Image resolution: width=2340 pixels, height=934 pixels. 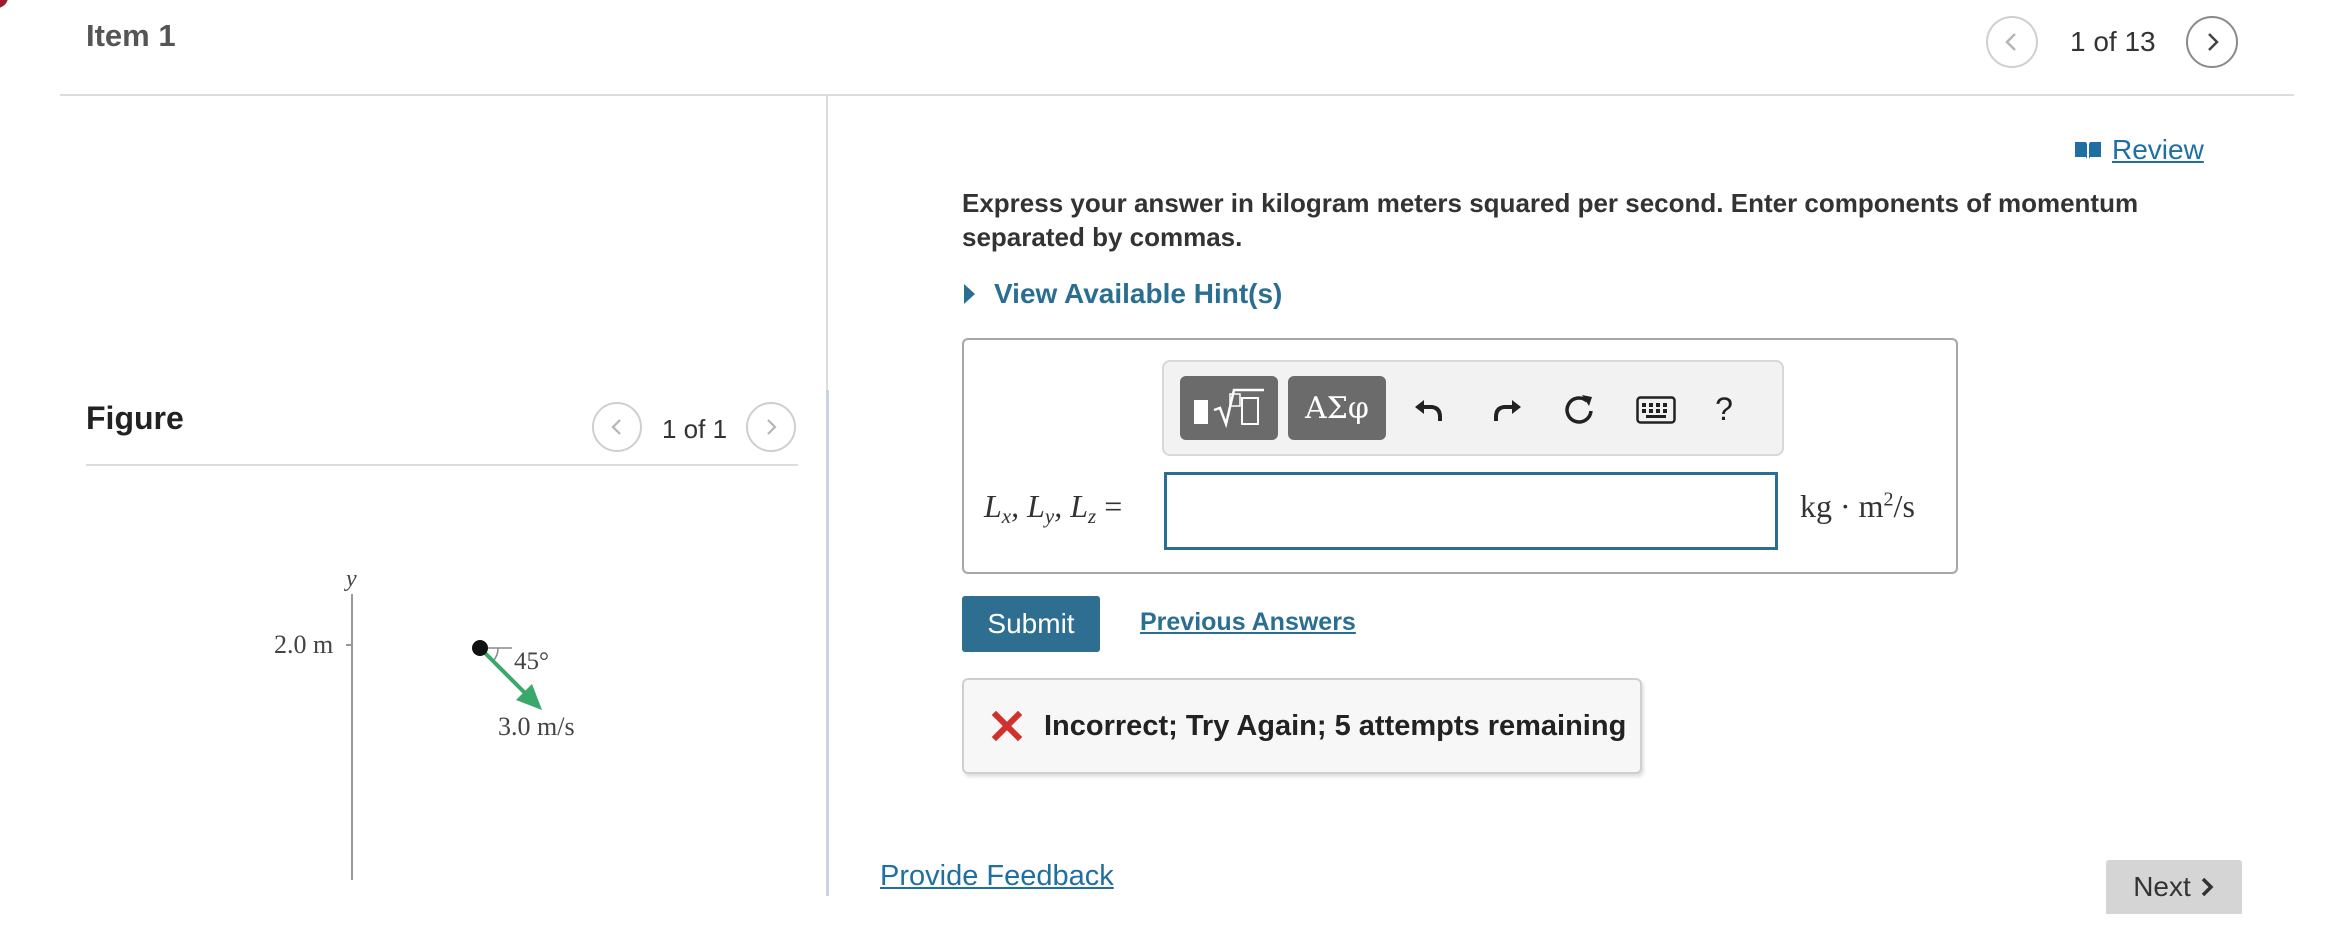 What do you see at coordinates (4, 4) in the screenshot?
I see `brand-dot` at bounding box center [4, 4].